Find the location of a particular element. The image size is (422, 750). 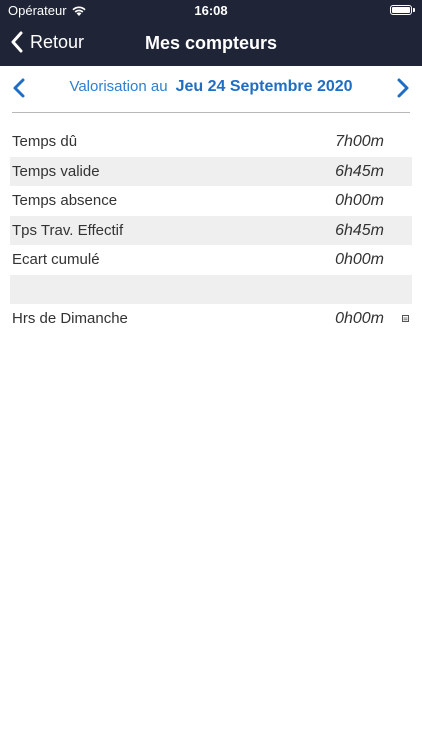

top-bar: Opérateur 16:08 Retour Mes compteurs is located at coordinates (211, 33).